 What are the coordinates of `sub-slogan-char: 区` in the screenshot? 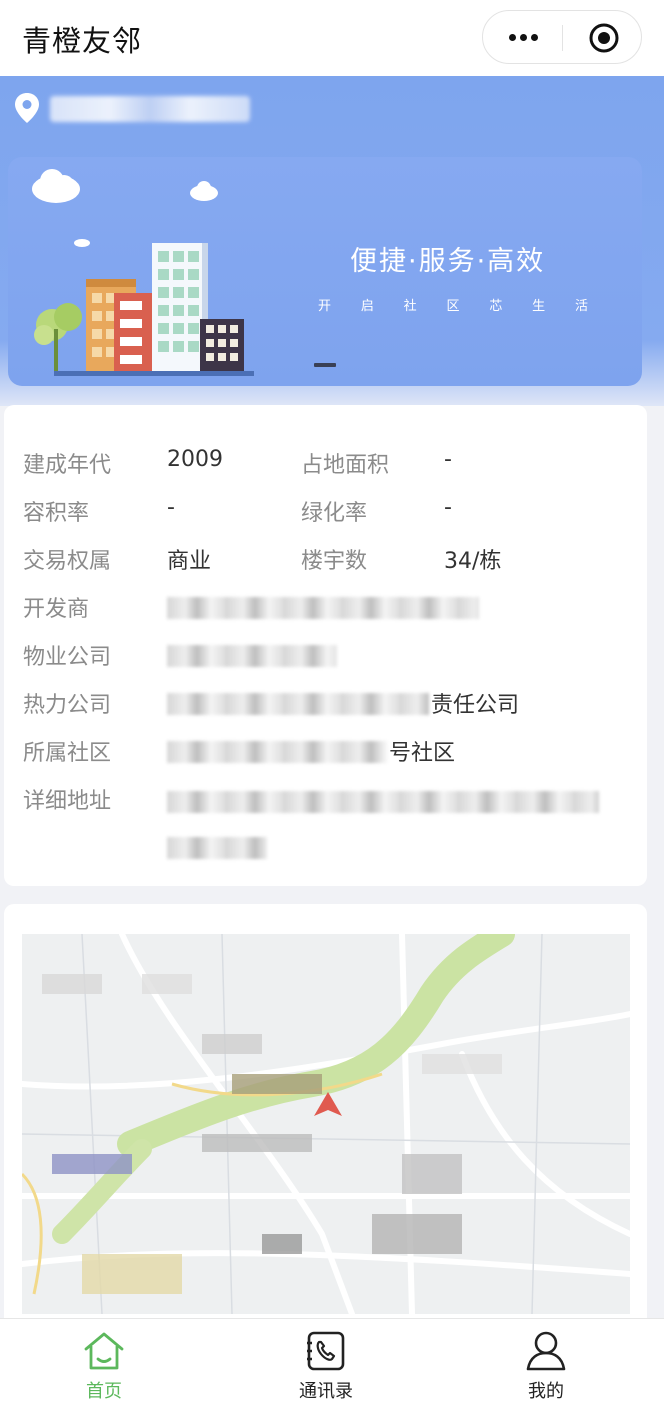 It's located at (453, 306).